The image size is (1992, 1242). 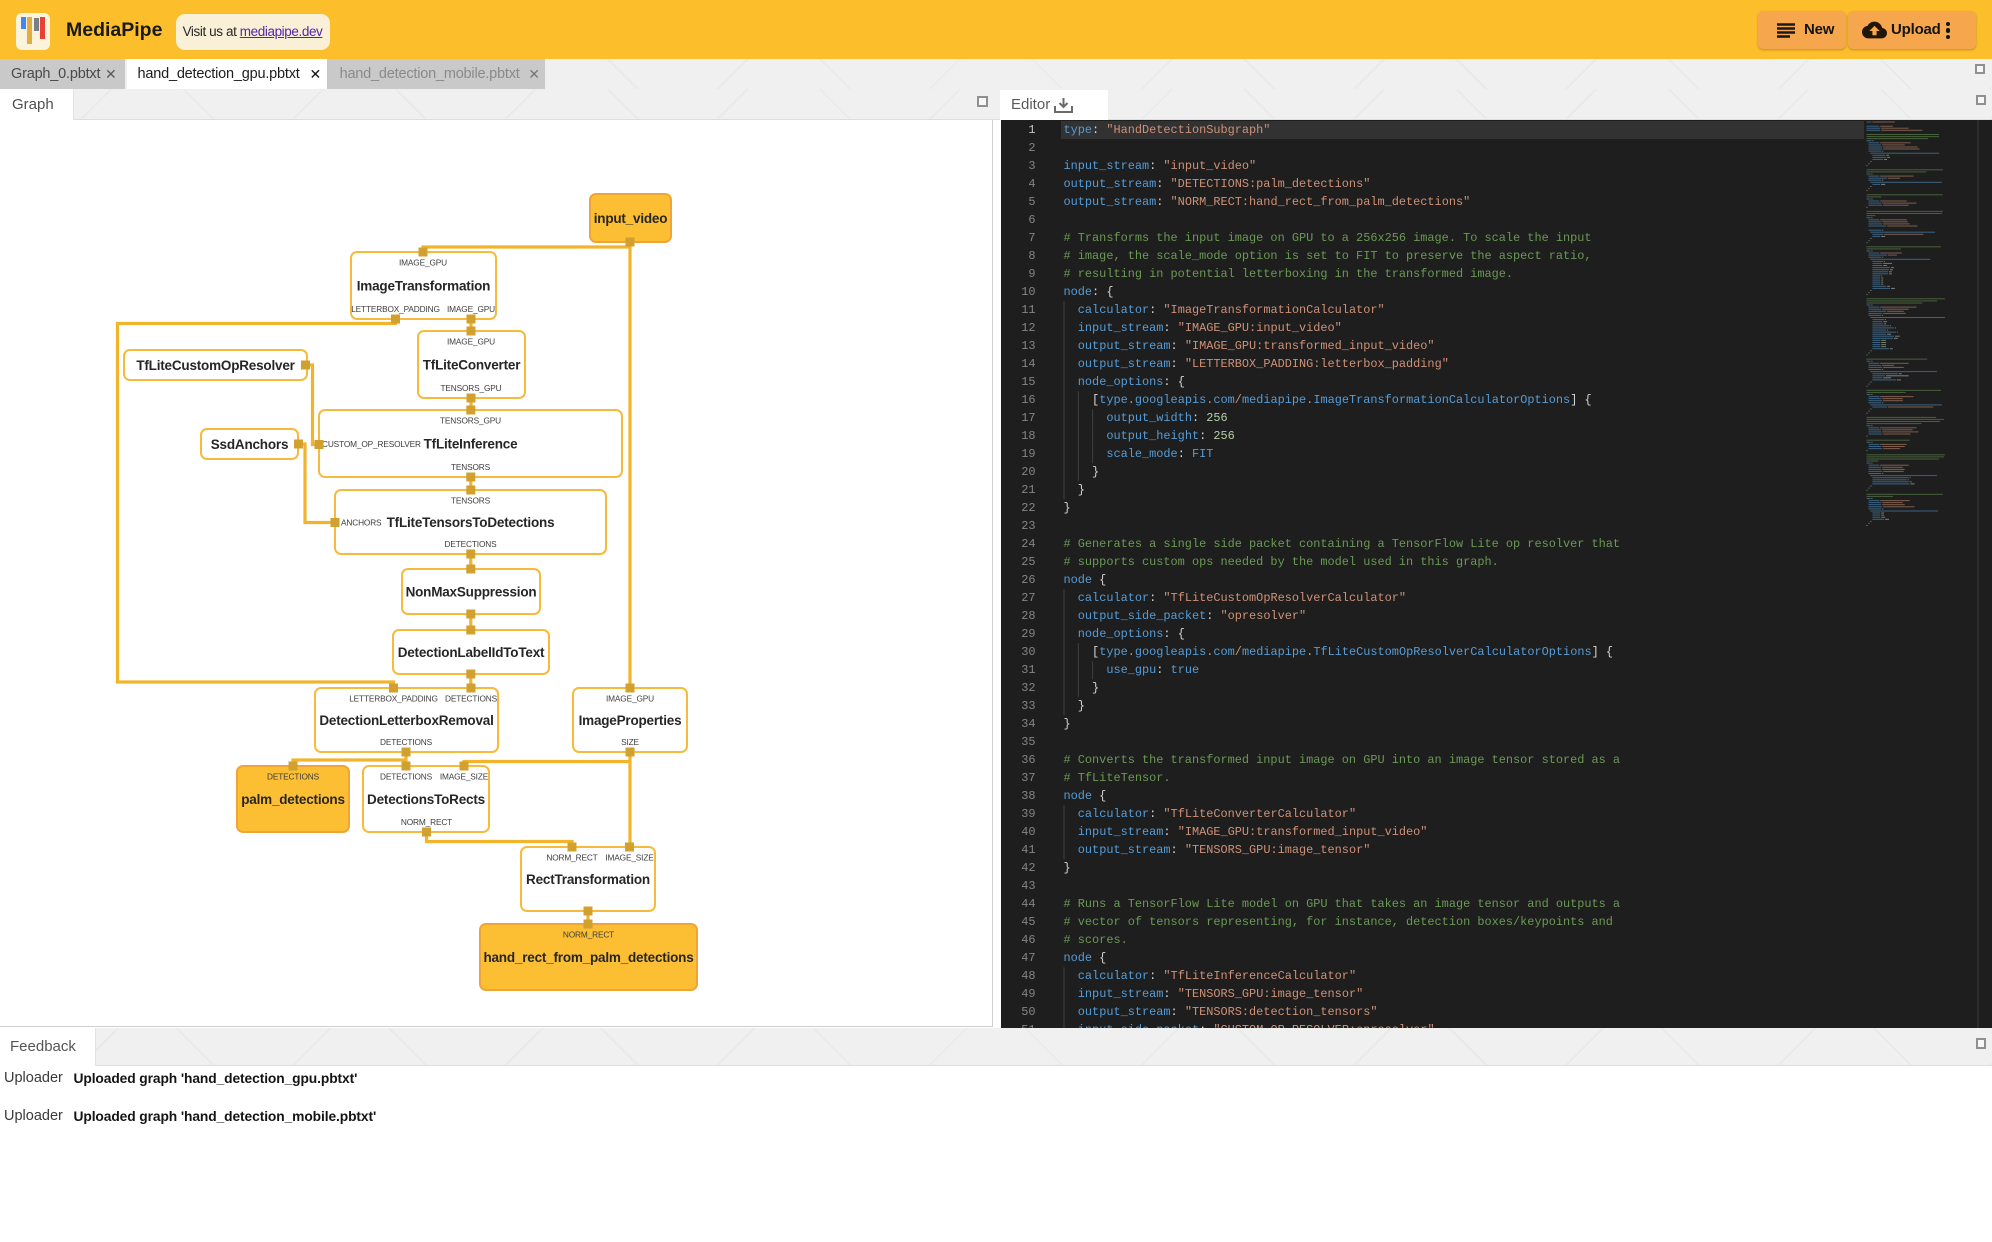 What do you see at coordinates (406, 720) in the screenshot?
I see `svg-text: DetectionLetterboxRemoval` at bounding box center [406, 720].